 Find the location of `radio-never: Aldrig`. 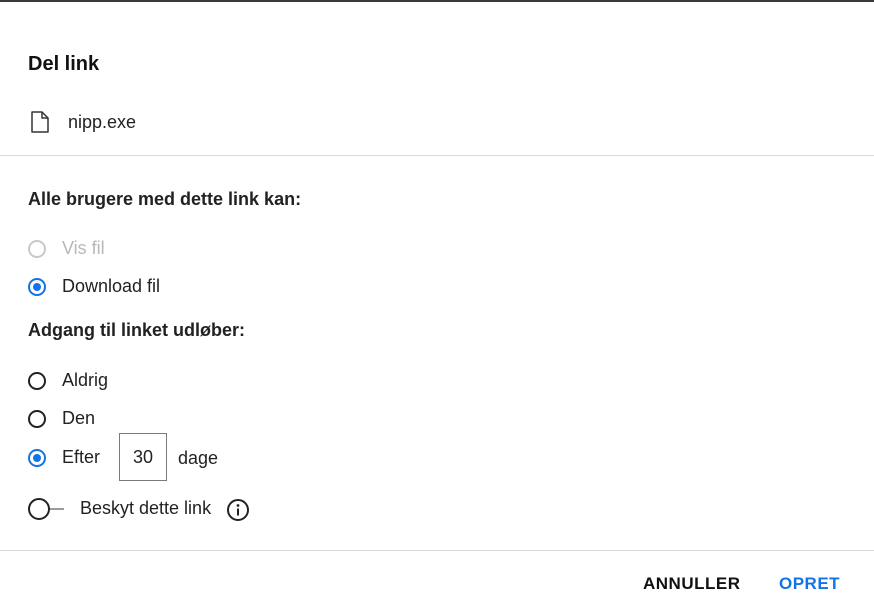

radio-never: Aldrig is located at coordinates (68, 380).